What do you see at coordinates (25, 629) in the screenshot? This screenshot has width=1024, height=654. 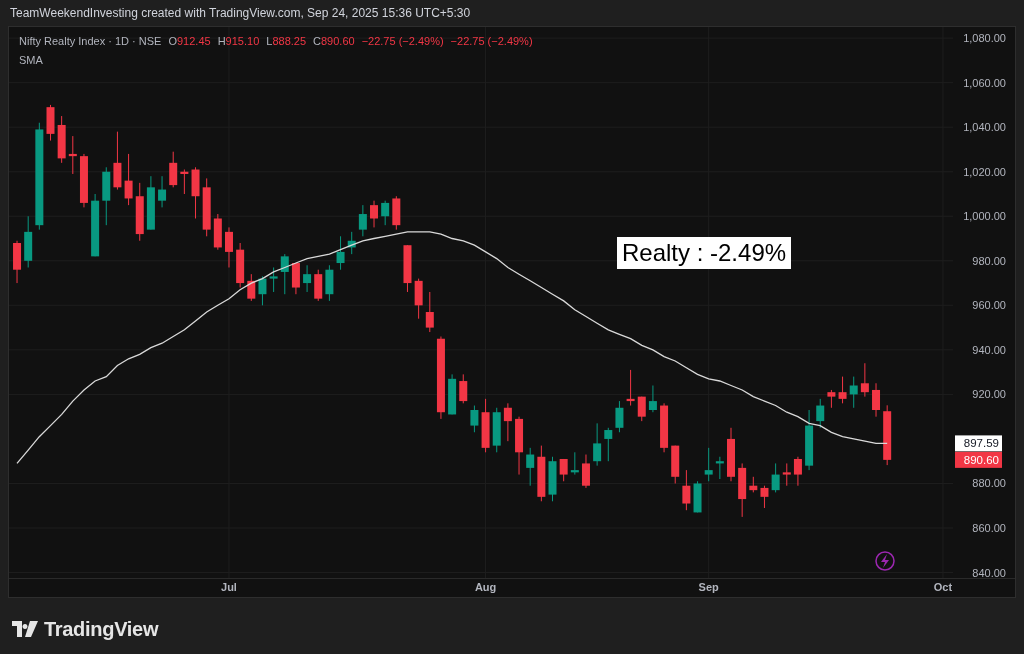 I see `logo-icon` at bounding box center [25, 629].